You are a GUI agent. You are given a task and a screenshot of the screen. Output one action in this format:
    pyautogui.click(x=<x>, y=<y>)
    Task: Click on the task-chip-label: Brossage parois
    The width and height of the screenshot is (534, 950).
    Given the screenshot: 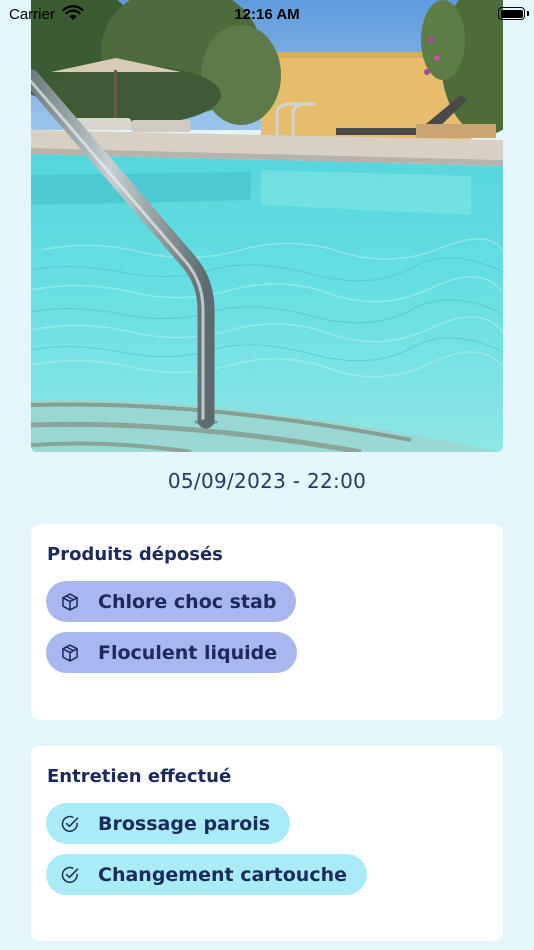 What is the action you would take?
    pyautogui.click(x=184, y=823)
    